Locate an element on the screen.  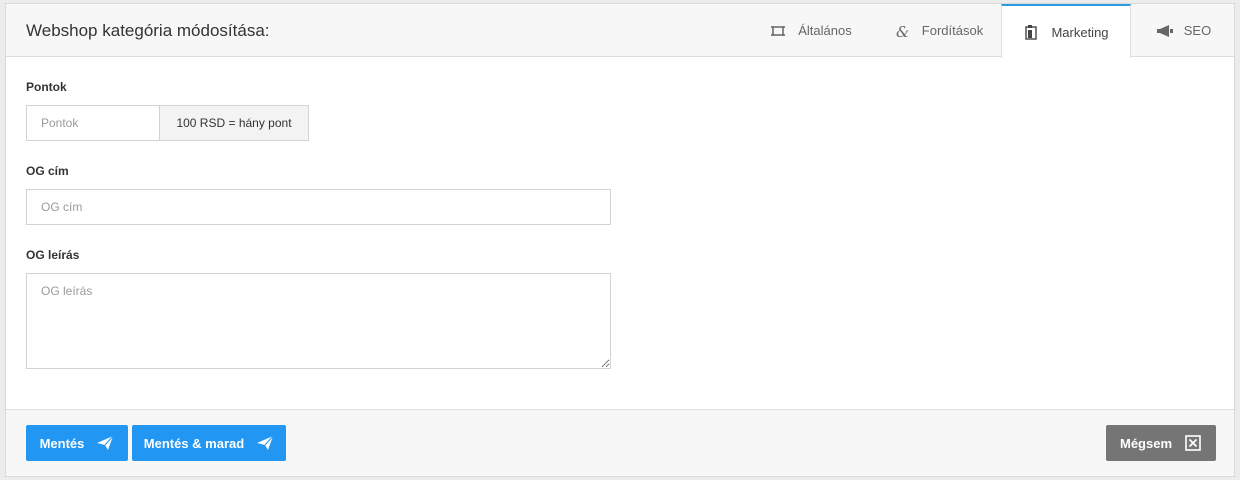
frame-icon is located at coordinates (778, 31).